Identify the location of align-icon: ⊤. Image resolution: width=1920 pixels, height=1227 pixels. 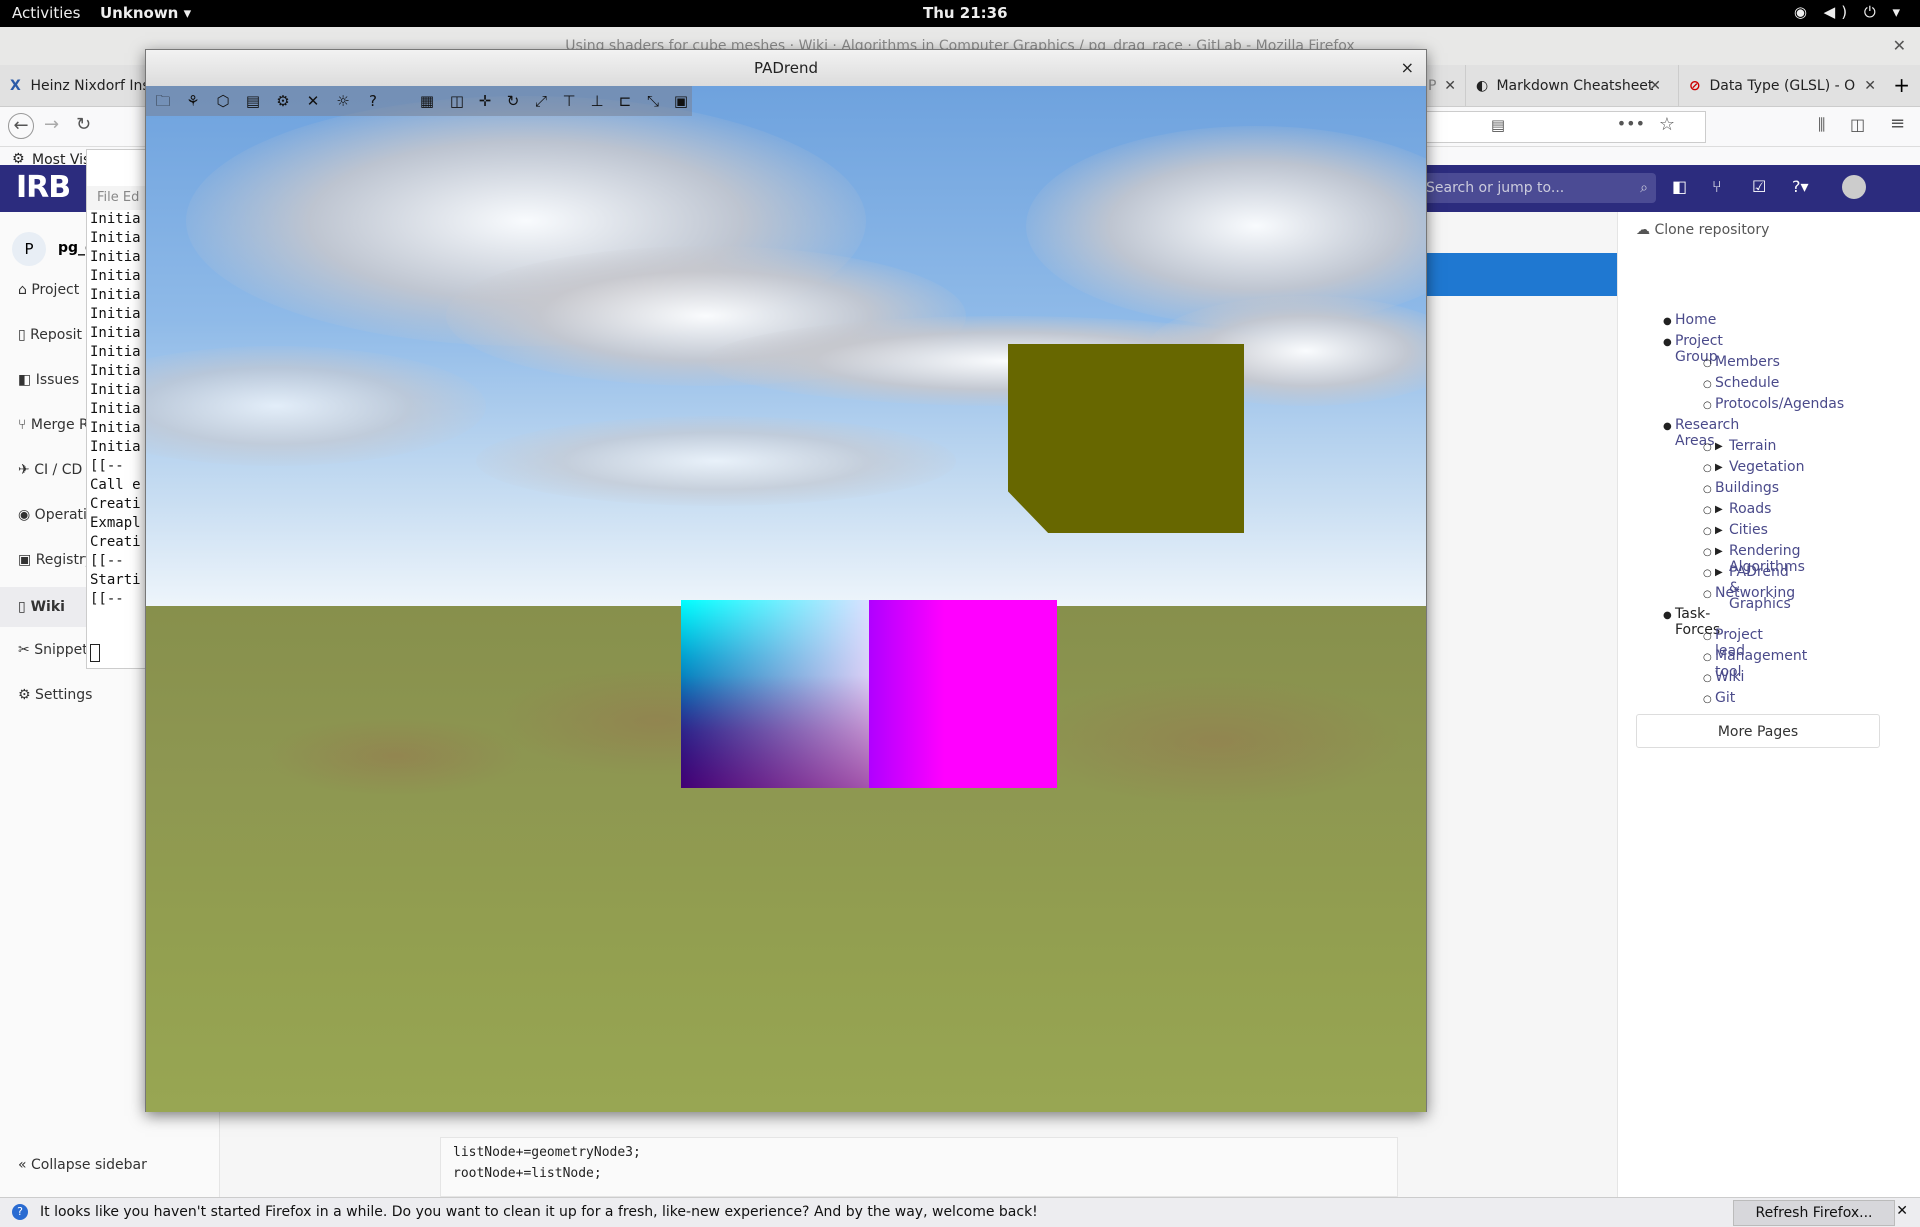
(569, 101).